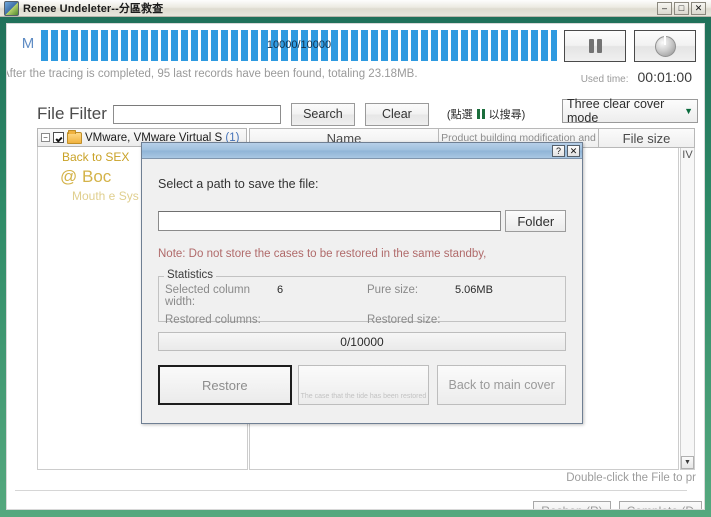 Image resolution: width=711 pixels, height=517 pixels. Describe the element at coordinates (636, 77) in the screenshot. I see `used-time: Used time: 00:01:00` at that location.